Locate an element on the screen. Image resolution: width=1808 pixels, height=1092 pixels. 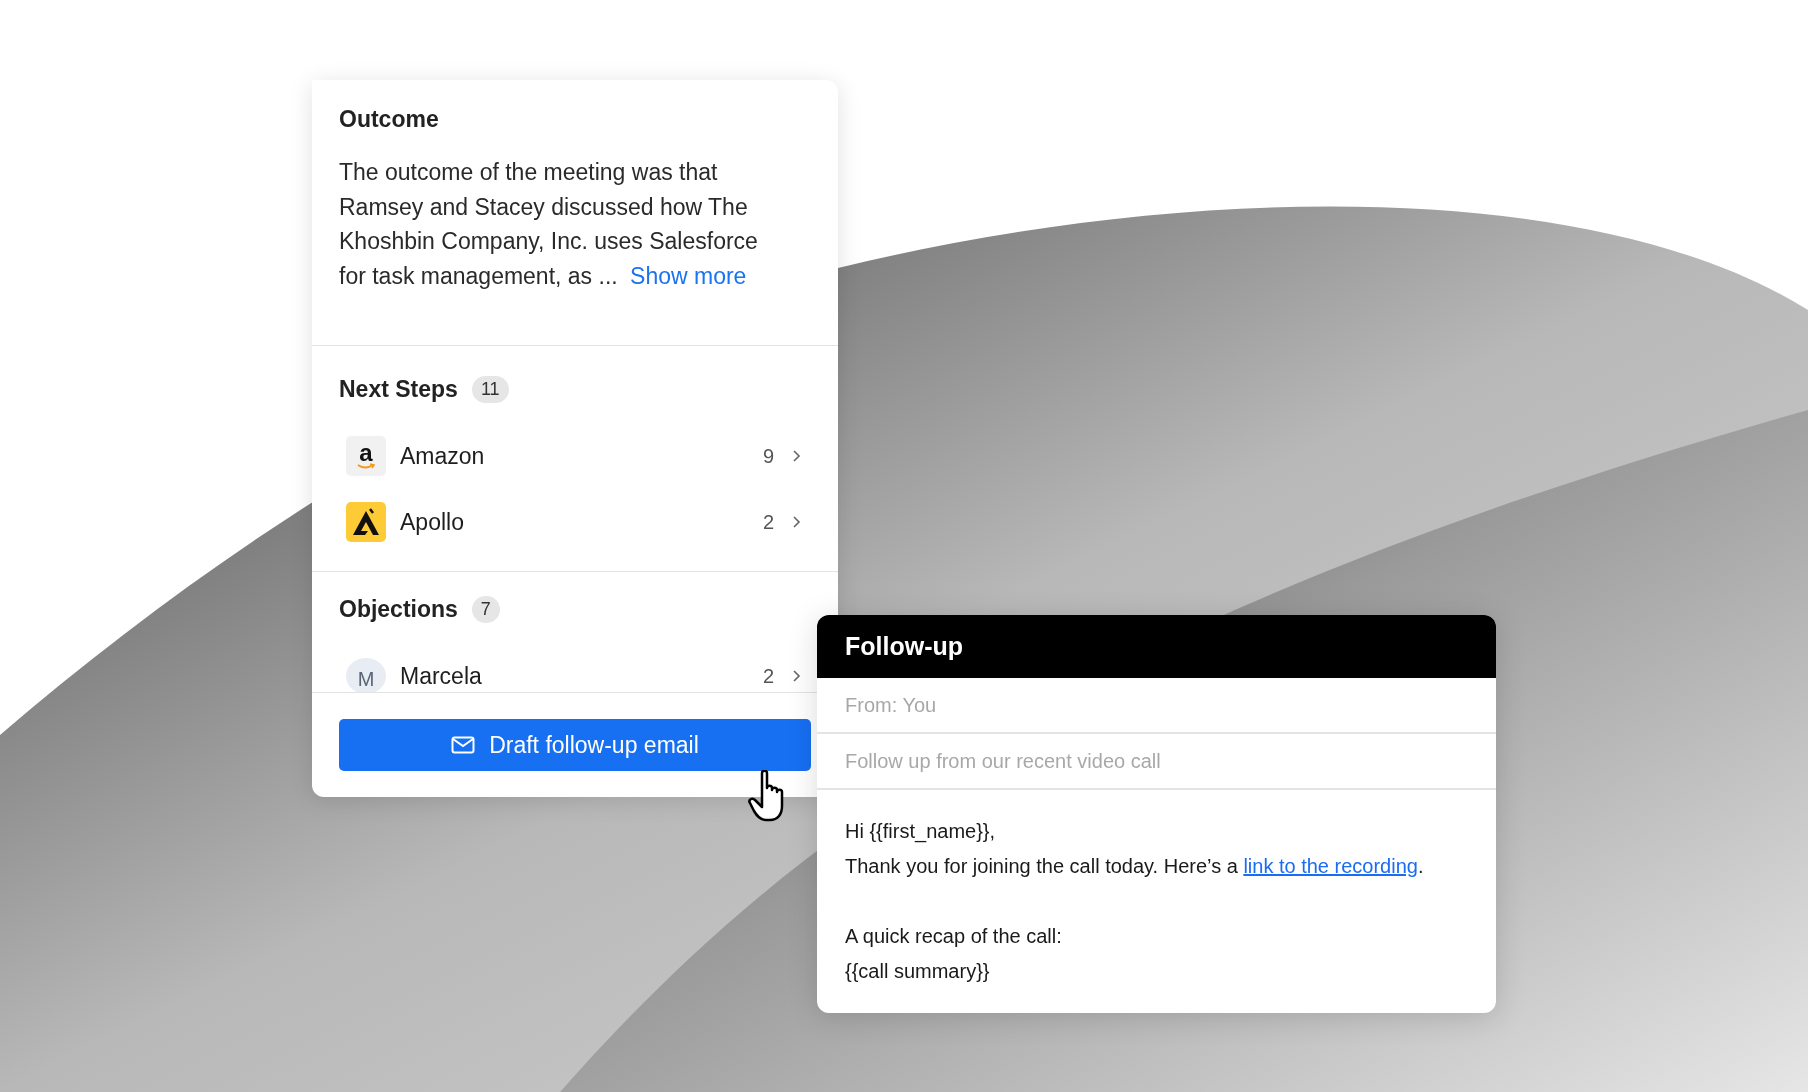
item-count: 9 is located at coordinates (768, 456).